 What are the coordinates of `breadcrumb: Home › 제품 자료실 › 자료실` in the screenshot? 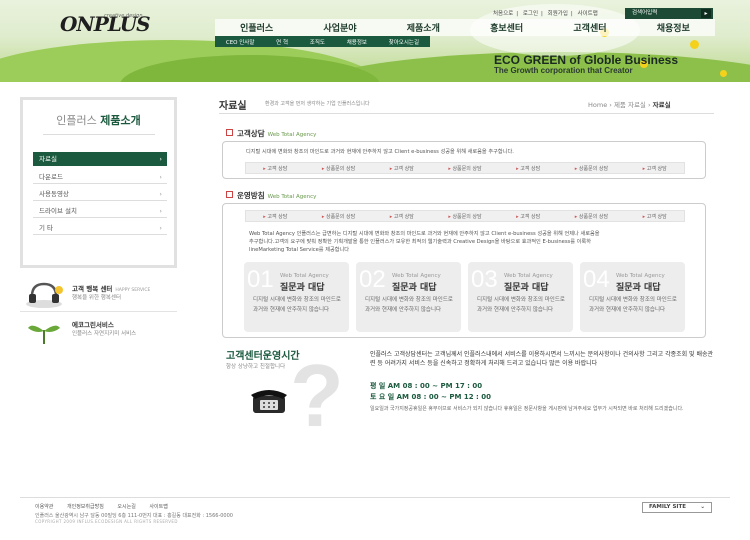 It's located at (629, 105).